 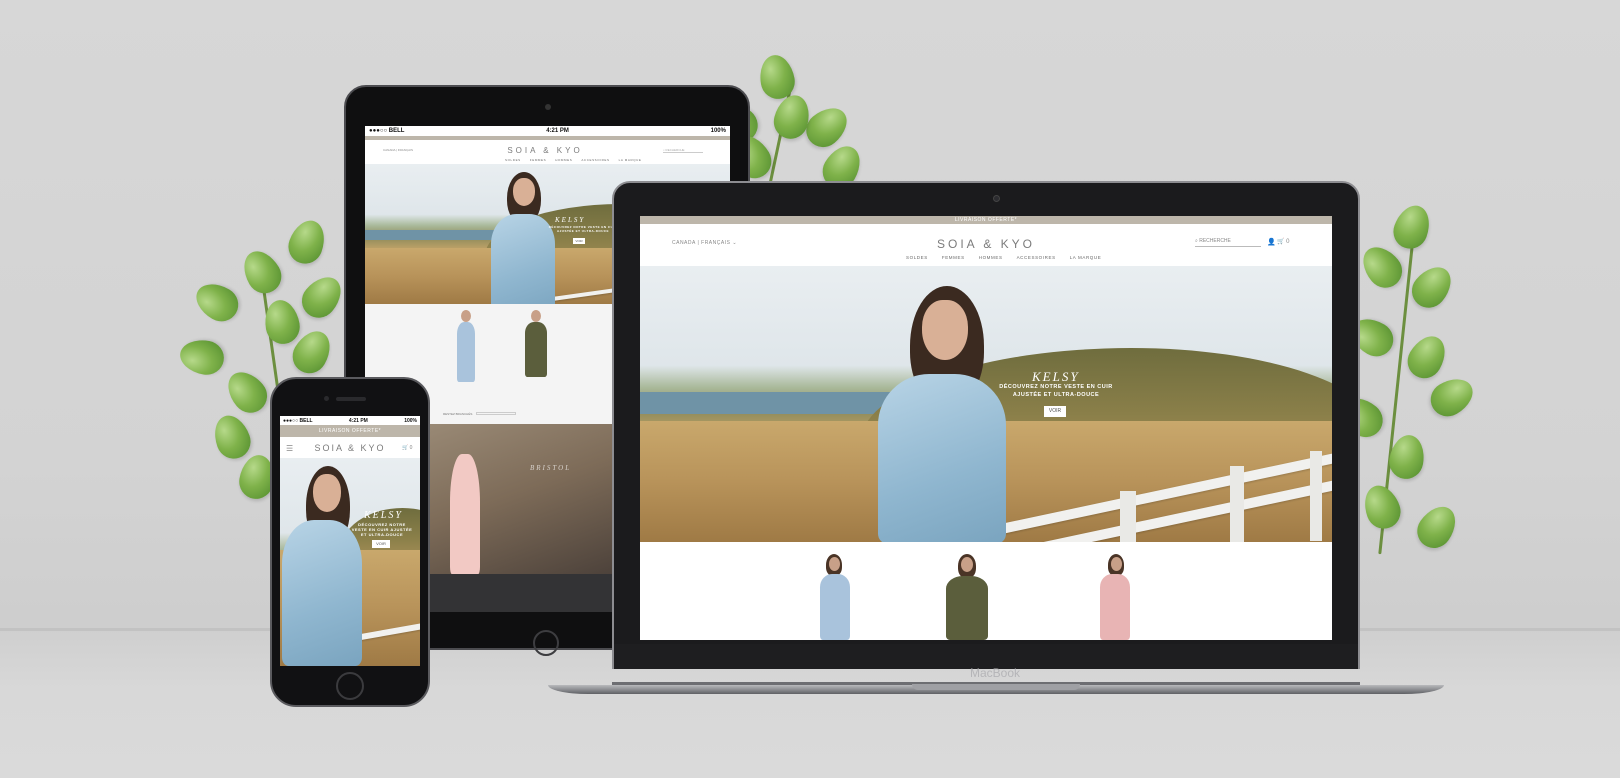 I want to click on laptop-brand-label: MacBook, so click(x=995, y=673).